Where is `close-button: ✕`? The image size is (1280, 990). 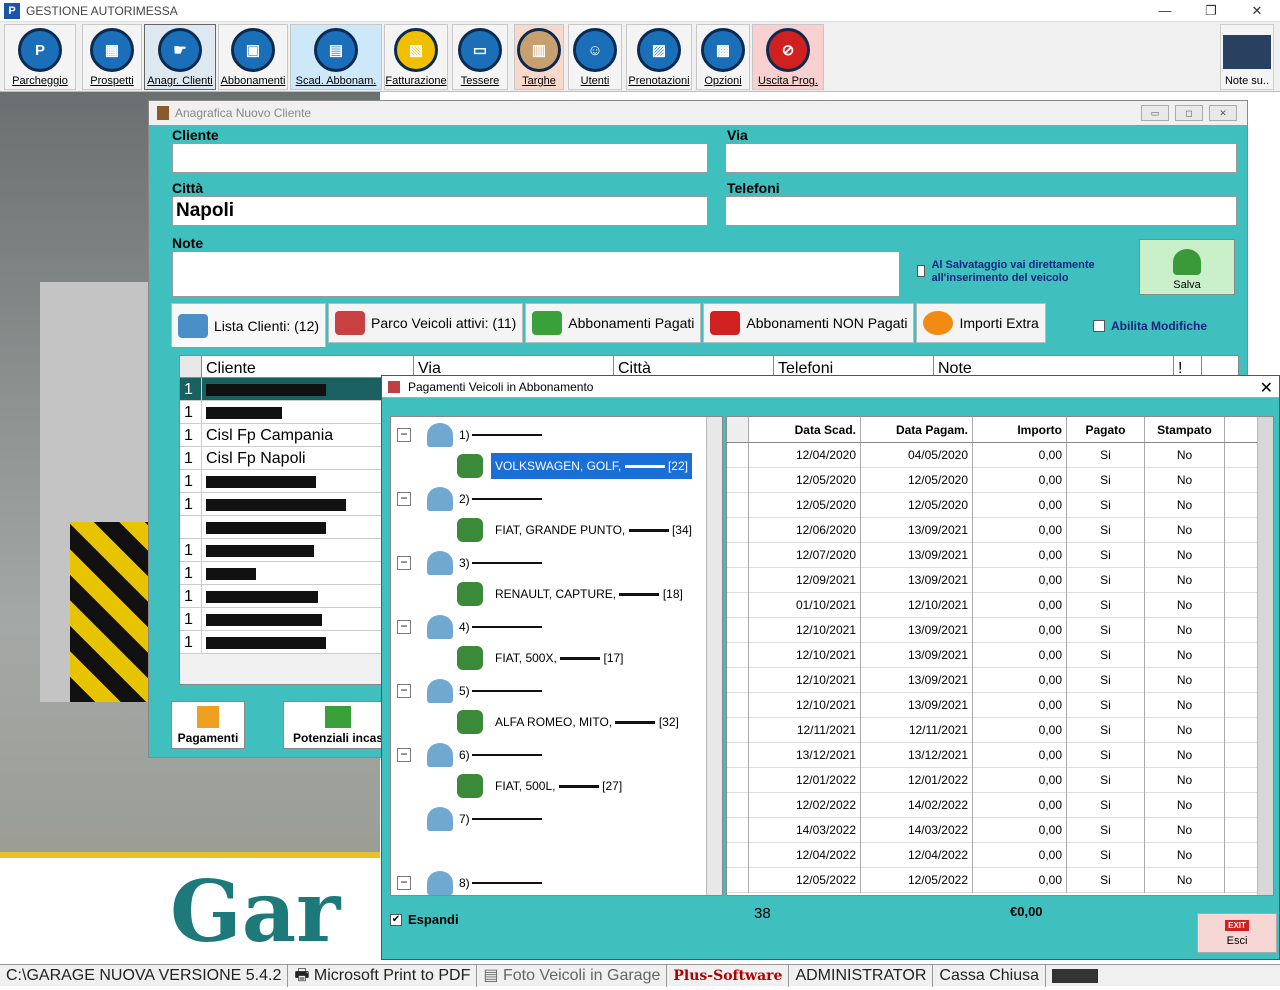 close-button: ✕ is located at coordinates (1257, 11).